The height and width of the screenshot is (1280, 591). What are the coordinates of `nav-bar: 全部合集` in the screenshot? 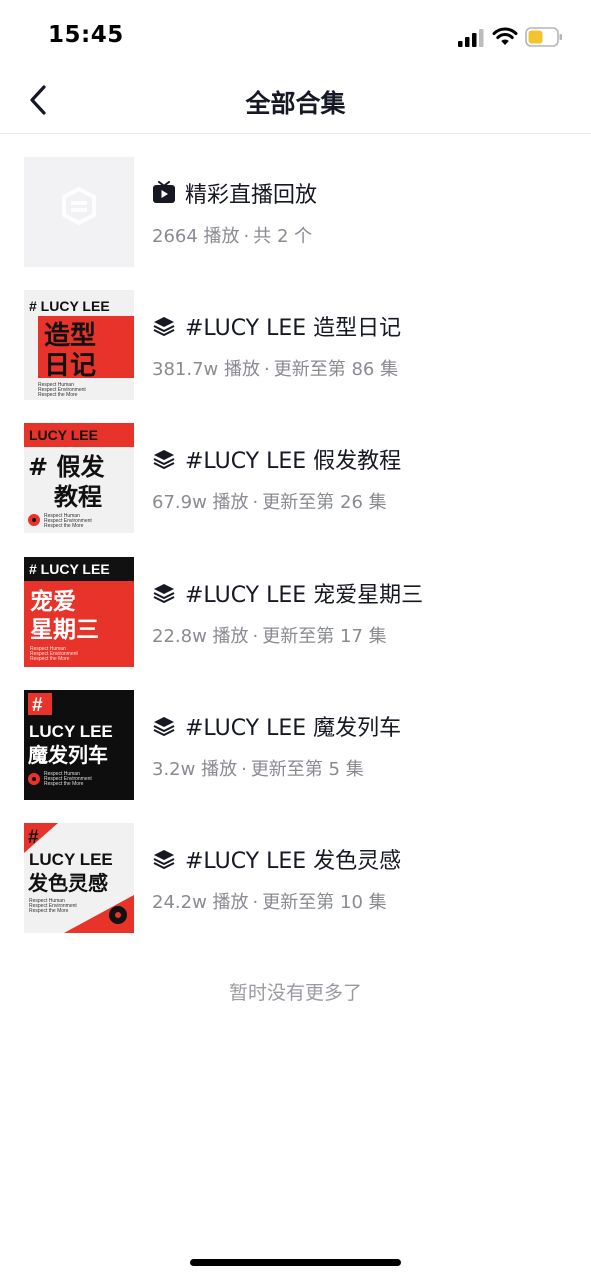 It's located at (295, 102).